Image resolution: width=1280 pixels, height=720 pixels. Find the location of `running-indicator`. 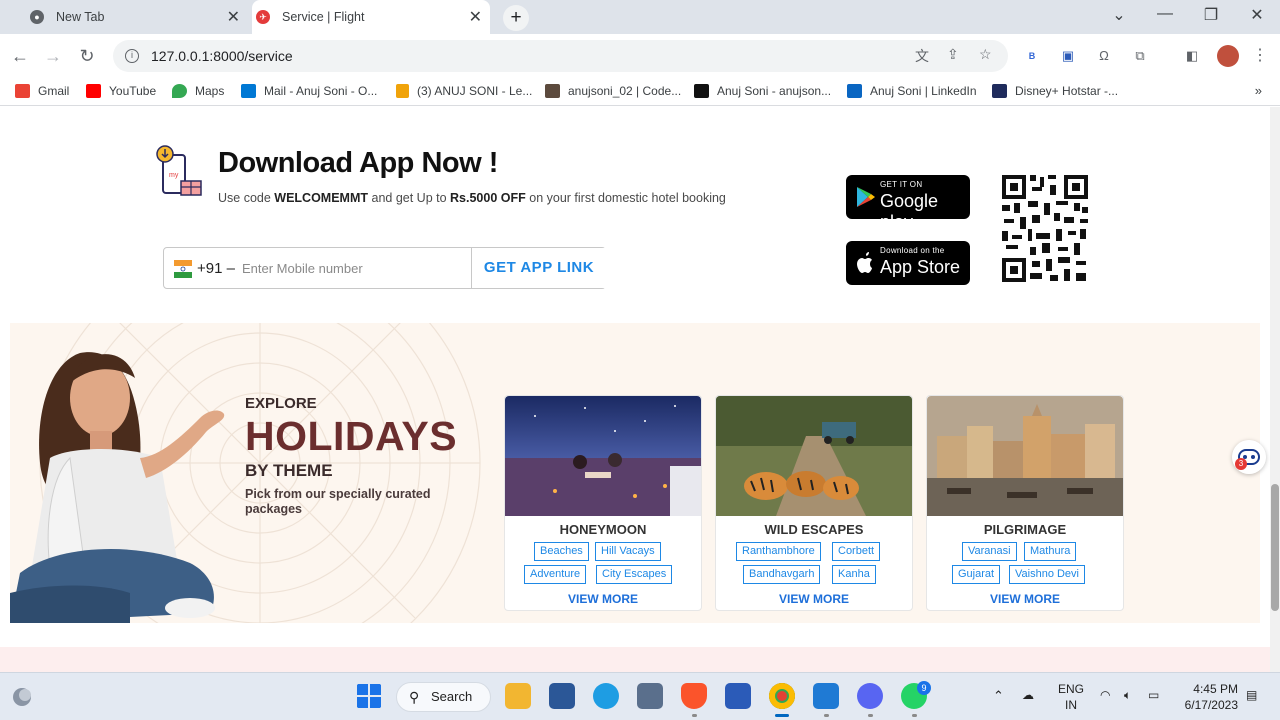

running-indicator is located at coordinates (870, 715).